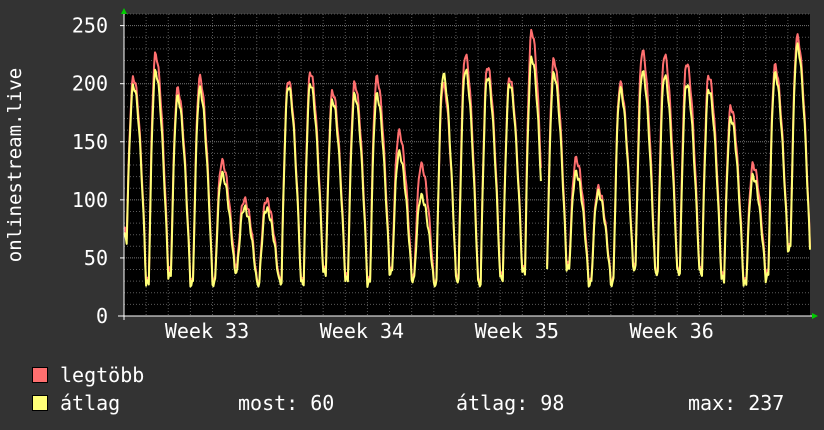 This screenshot has width=824, height=430. What do you see at coordinates (98, 171) in the screenshot?
I see `y-axis-ticks: 0 50 100 150 200 250` at bounding box center [98, 171].